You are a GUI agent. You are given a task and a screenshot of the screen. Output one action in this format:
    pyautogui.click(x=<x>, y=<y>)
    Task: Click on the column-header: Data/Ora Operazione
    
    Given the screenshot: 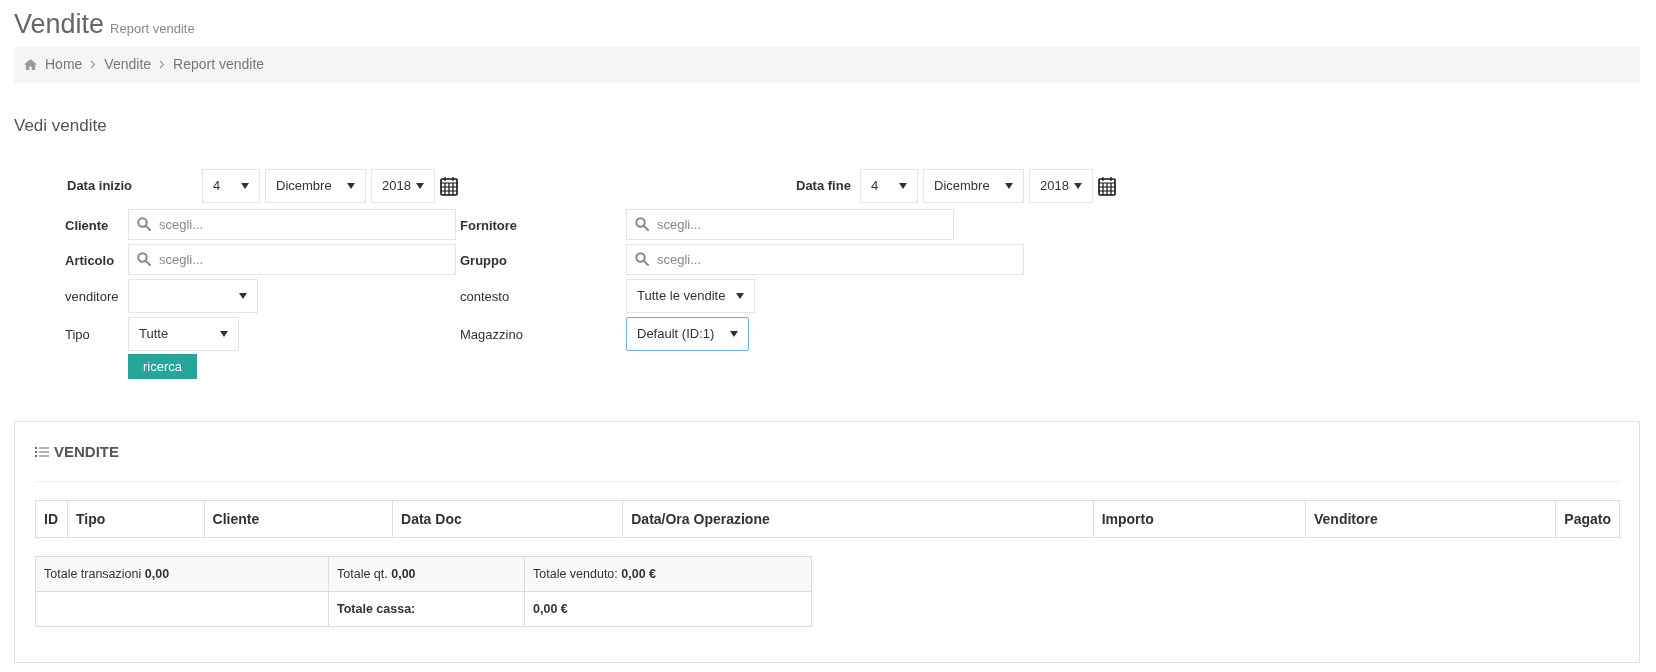 What is the action you would take?
    pyautogui.click(x=858, y=519)
    